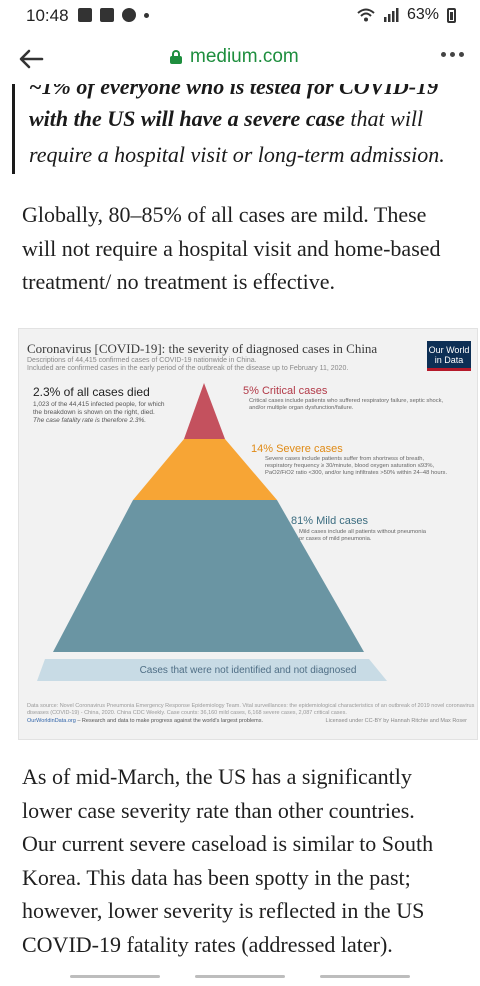  Describe the element at coordinates (107, 15) in the screenshot. I see `video-icon` at that location.